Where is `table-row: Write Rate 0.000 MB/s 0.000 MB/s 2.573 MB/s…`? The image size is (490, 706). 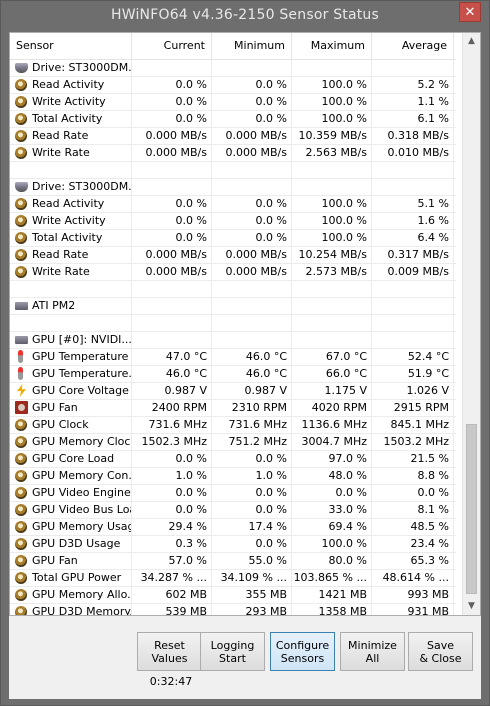 table-row: Write Rate 0.000 MB/s 0.000 MB/s 2.573 MB/s… is located at coordinates (233, 272).